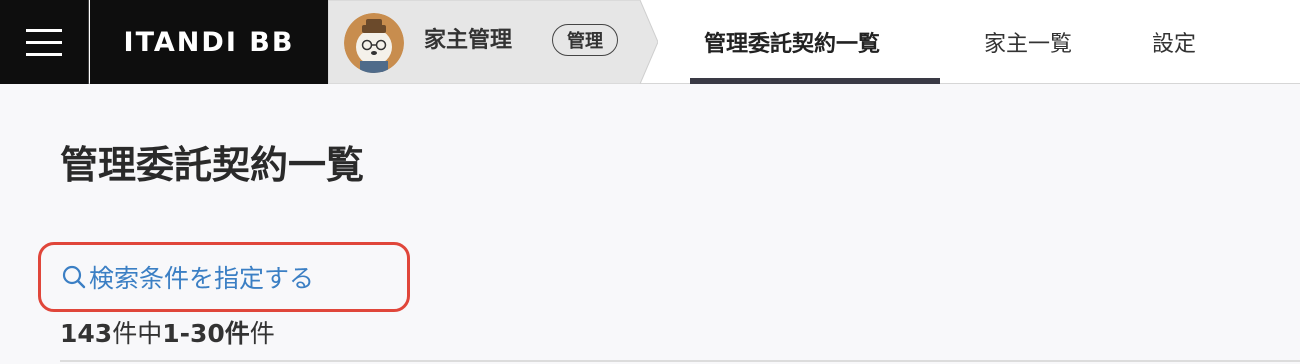  Describe the element at coordinates (792, 44) in the screenshot. I see `nav-item-label: 管理委託契約一覧` at that location.